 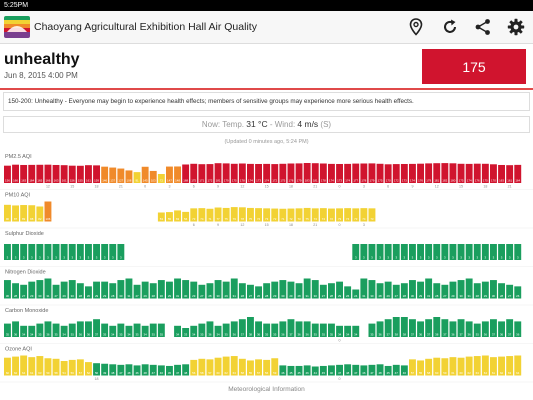 I want to click on hour-tick-label: 15, so click(x=267, y=225).